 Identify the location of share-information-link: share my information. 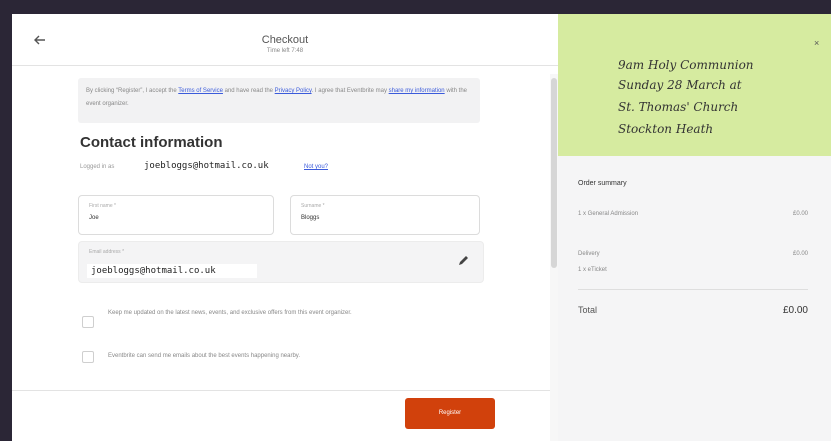
(417, 91).